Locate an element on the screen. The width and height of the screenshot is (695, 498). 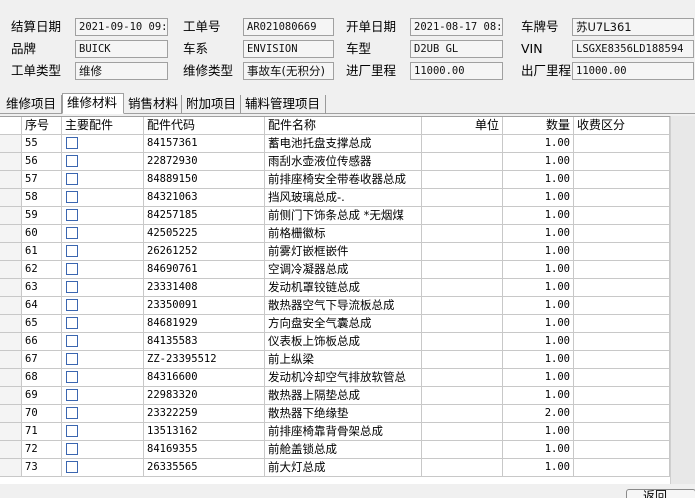
col-header-unit: 单位 is located at coordinates (462, 126).